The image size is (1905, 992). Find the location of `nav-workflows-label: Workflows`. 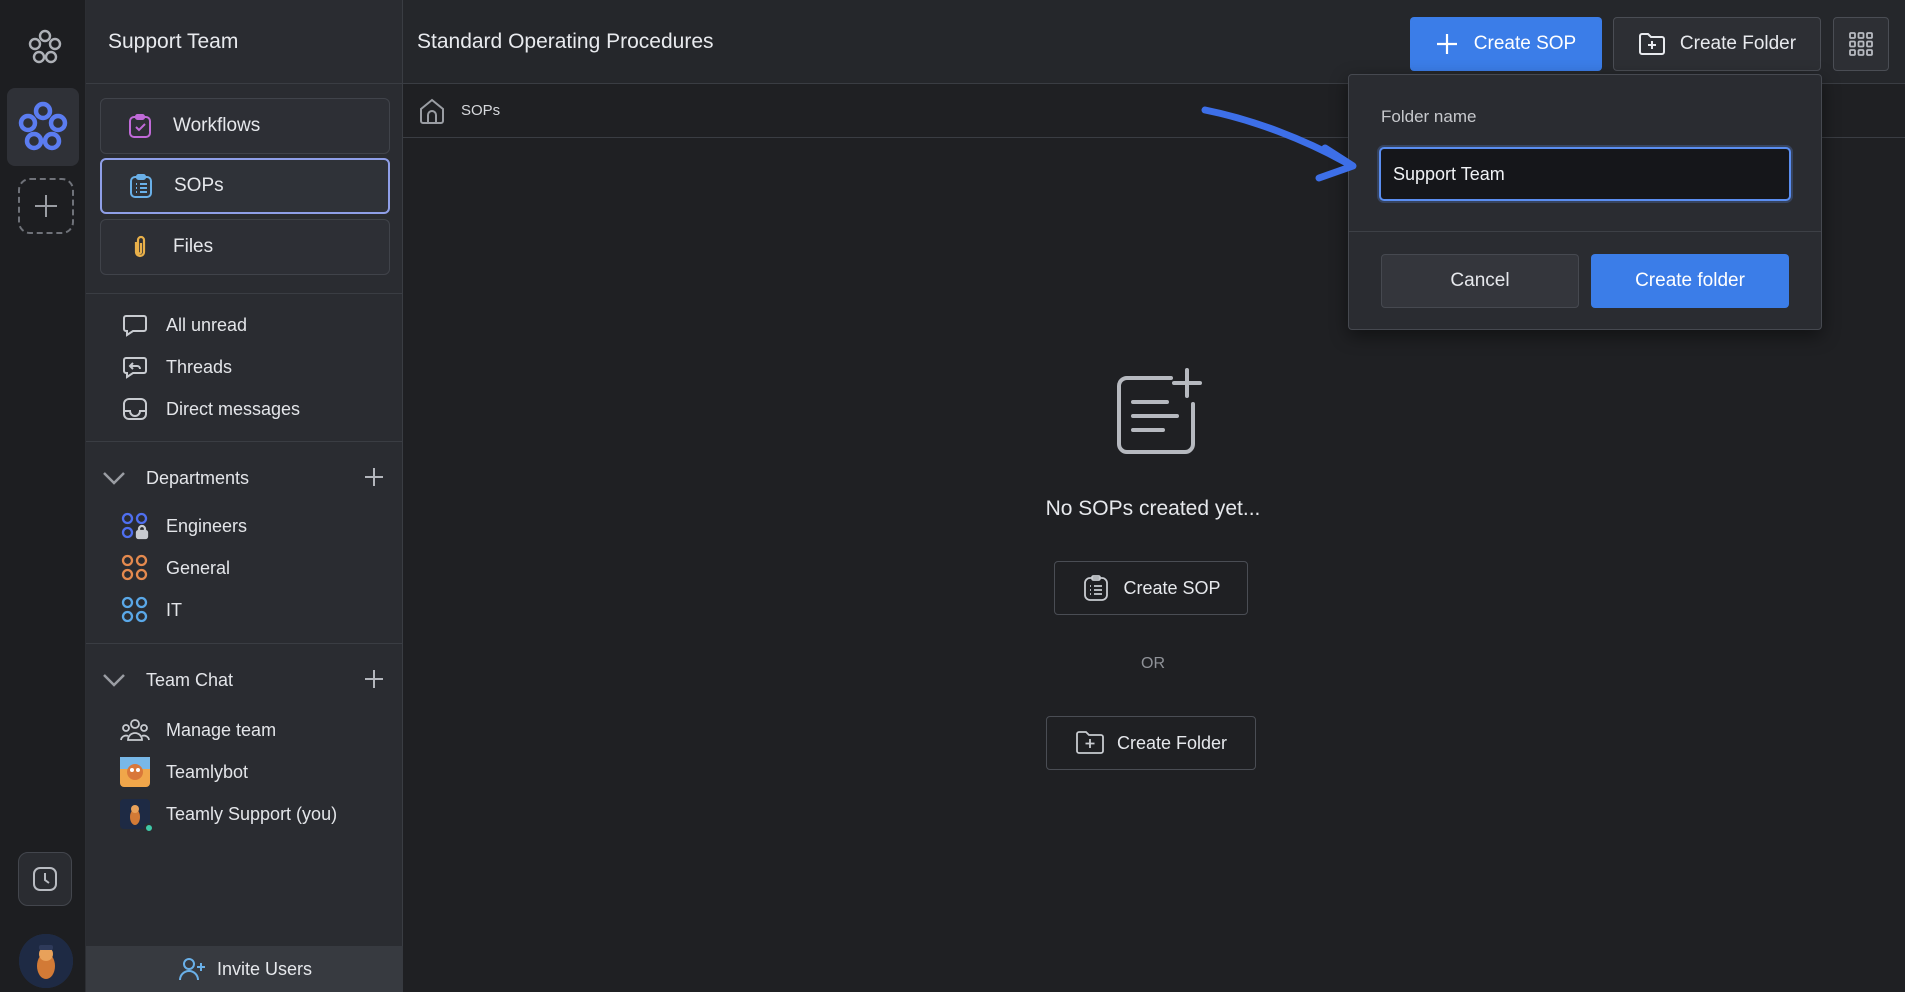

nav-workflows-label: Workflows is located at coordinates (217, 125).